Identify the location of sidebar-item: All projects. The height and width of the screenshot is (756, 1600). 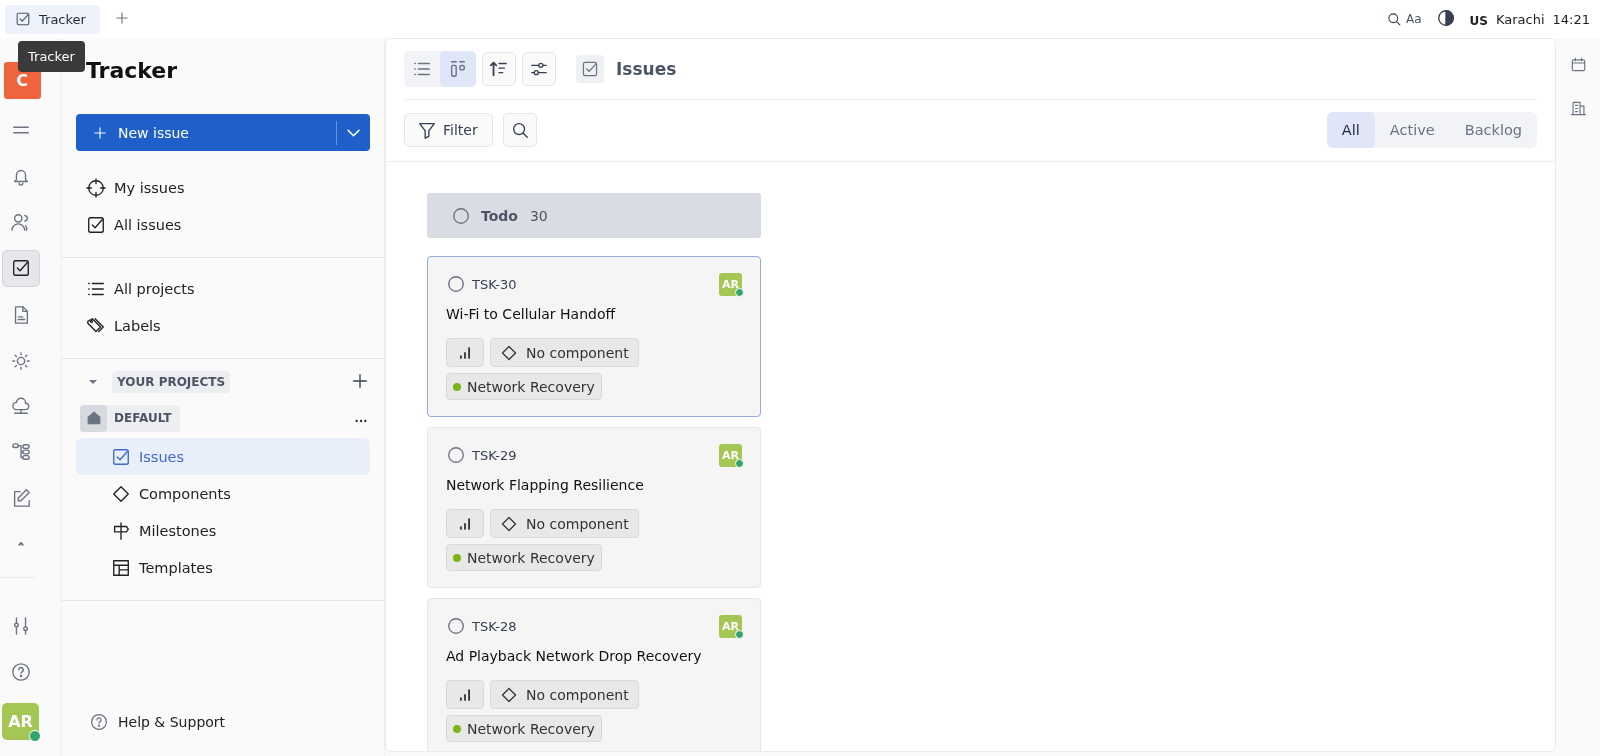
(223, 288).